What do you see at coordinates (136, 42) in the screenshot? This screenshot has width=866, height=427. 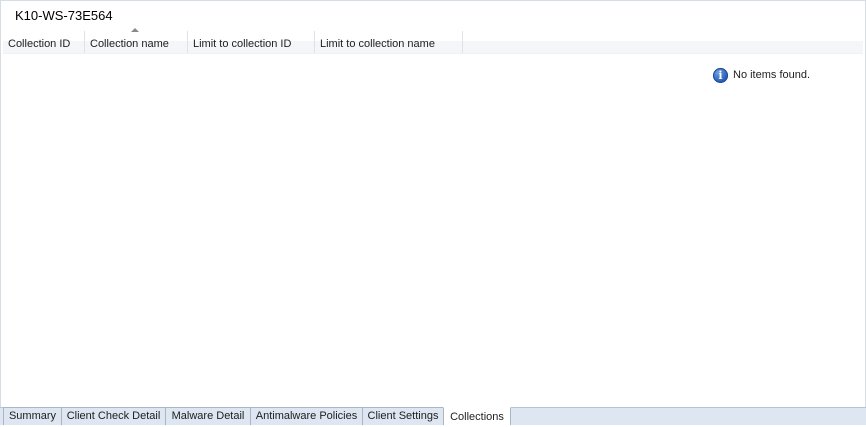 I see `column-header-collection-name: Collection name` at bounding box center [136, 42].